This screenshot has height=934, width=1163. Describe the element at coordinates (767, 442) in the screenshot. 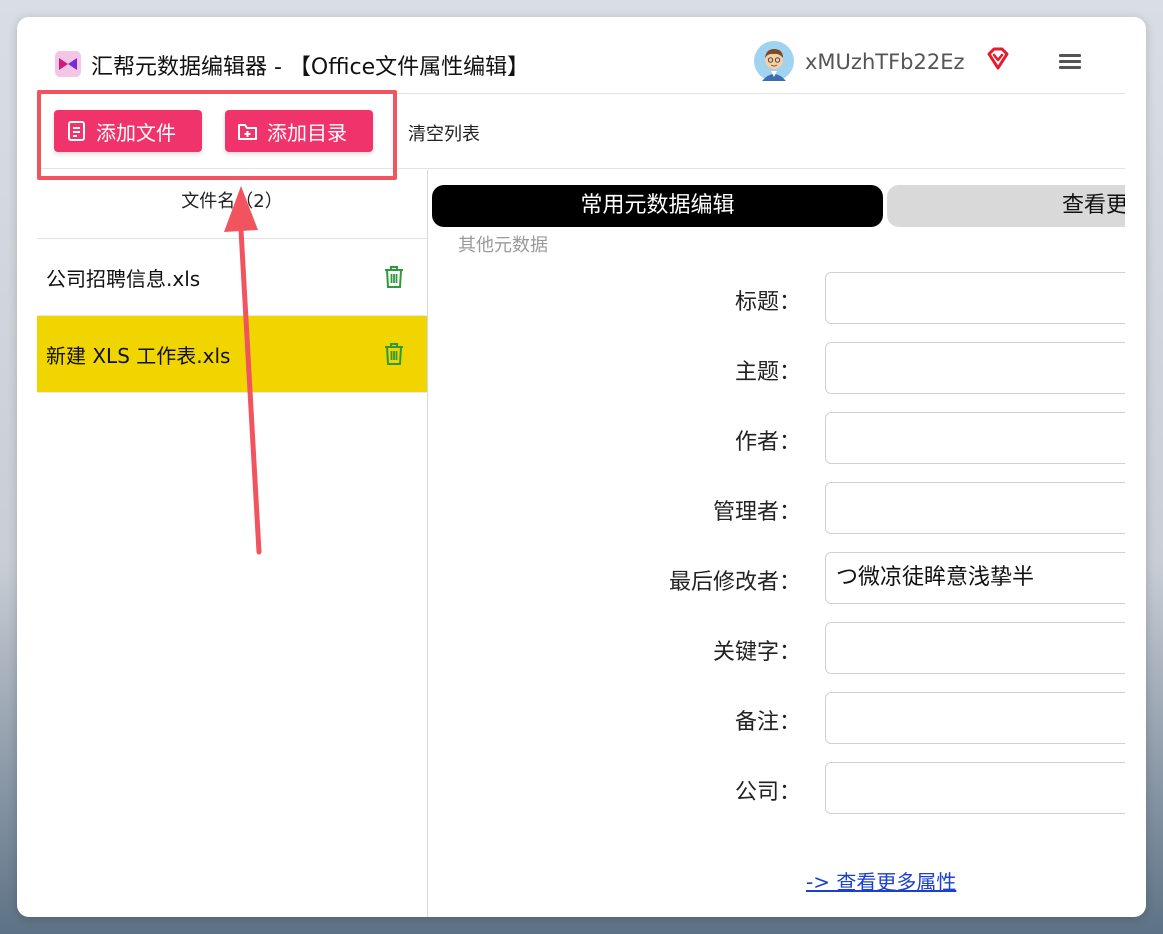

I see `author-label: 作者：` at that location.